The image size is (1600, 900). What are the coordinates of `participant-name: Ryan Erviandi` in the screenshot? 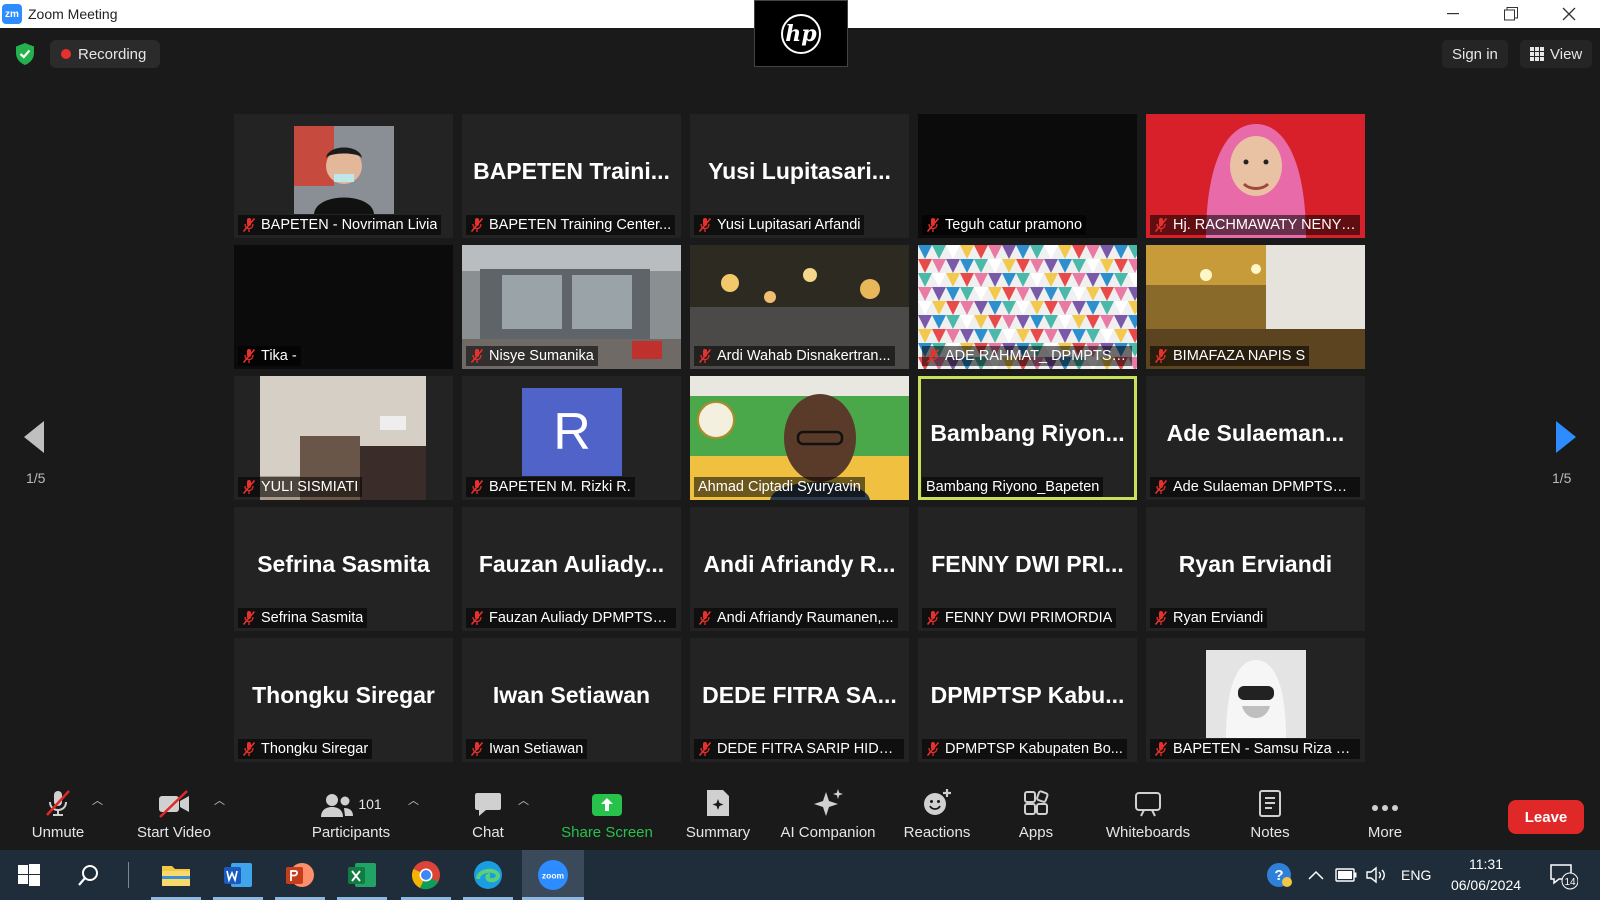 It's located at (1218, 618).